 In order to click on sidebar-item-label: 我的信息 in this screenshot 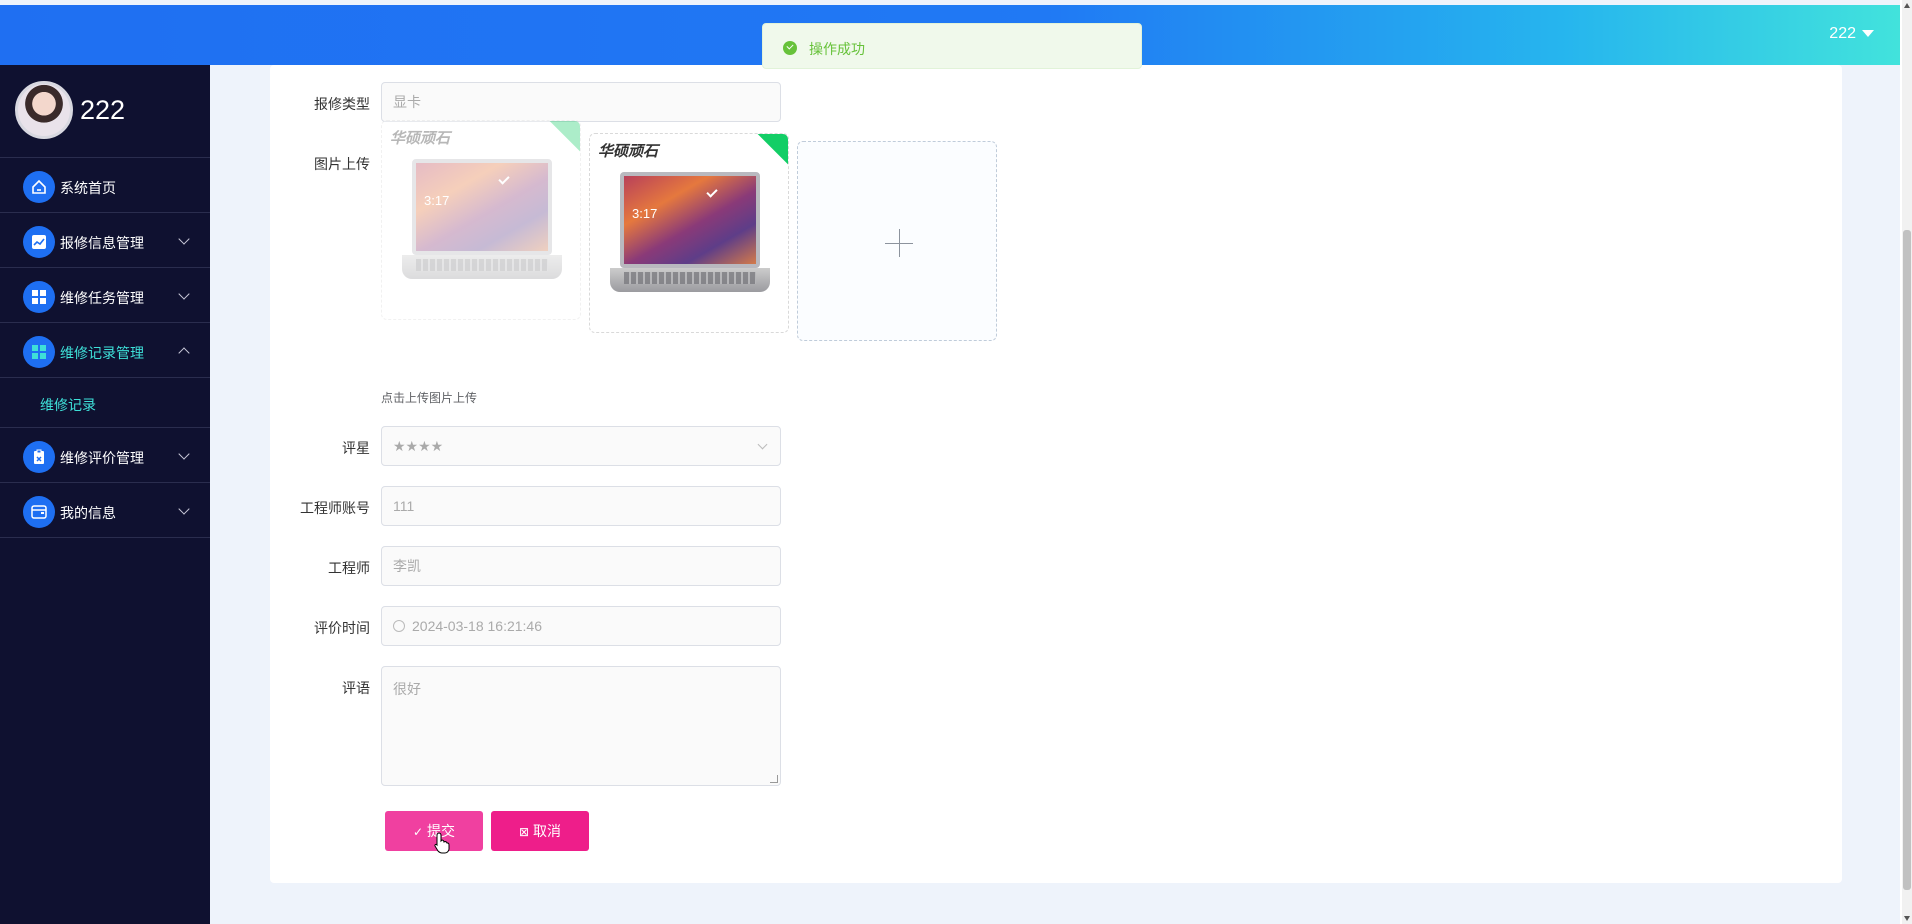, I will do `click(88, 513)`.